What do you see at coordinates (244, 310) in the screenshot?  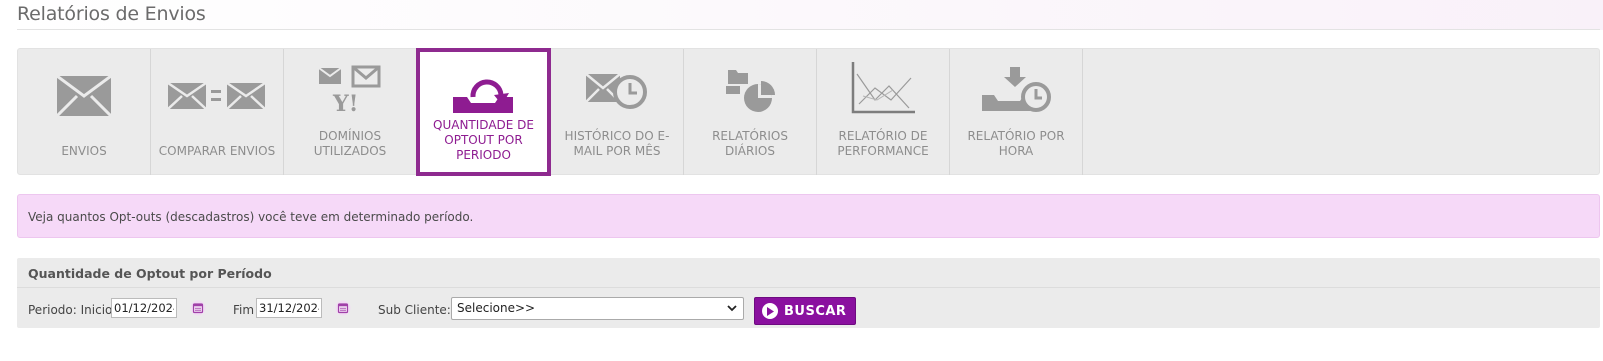 I see `fim-label: Fim` at bounding box center [244, 310].